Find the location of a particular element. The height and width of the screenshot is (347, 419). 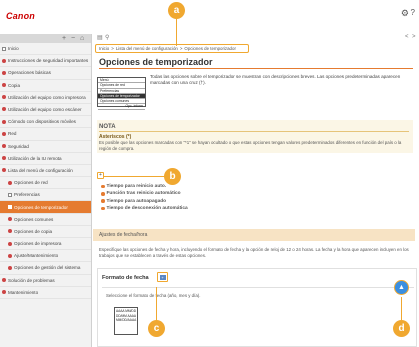

section-link-label: Función tras reinicio automático is located at coordinates (143, 194).